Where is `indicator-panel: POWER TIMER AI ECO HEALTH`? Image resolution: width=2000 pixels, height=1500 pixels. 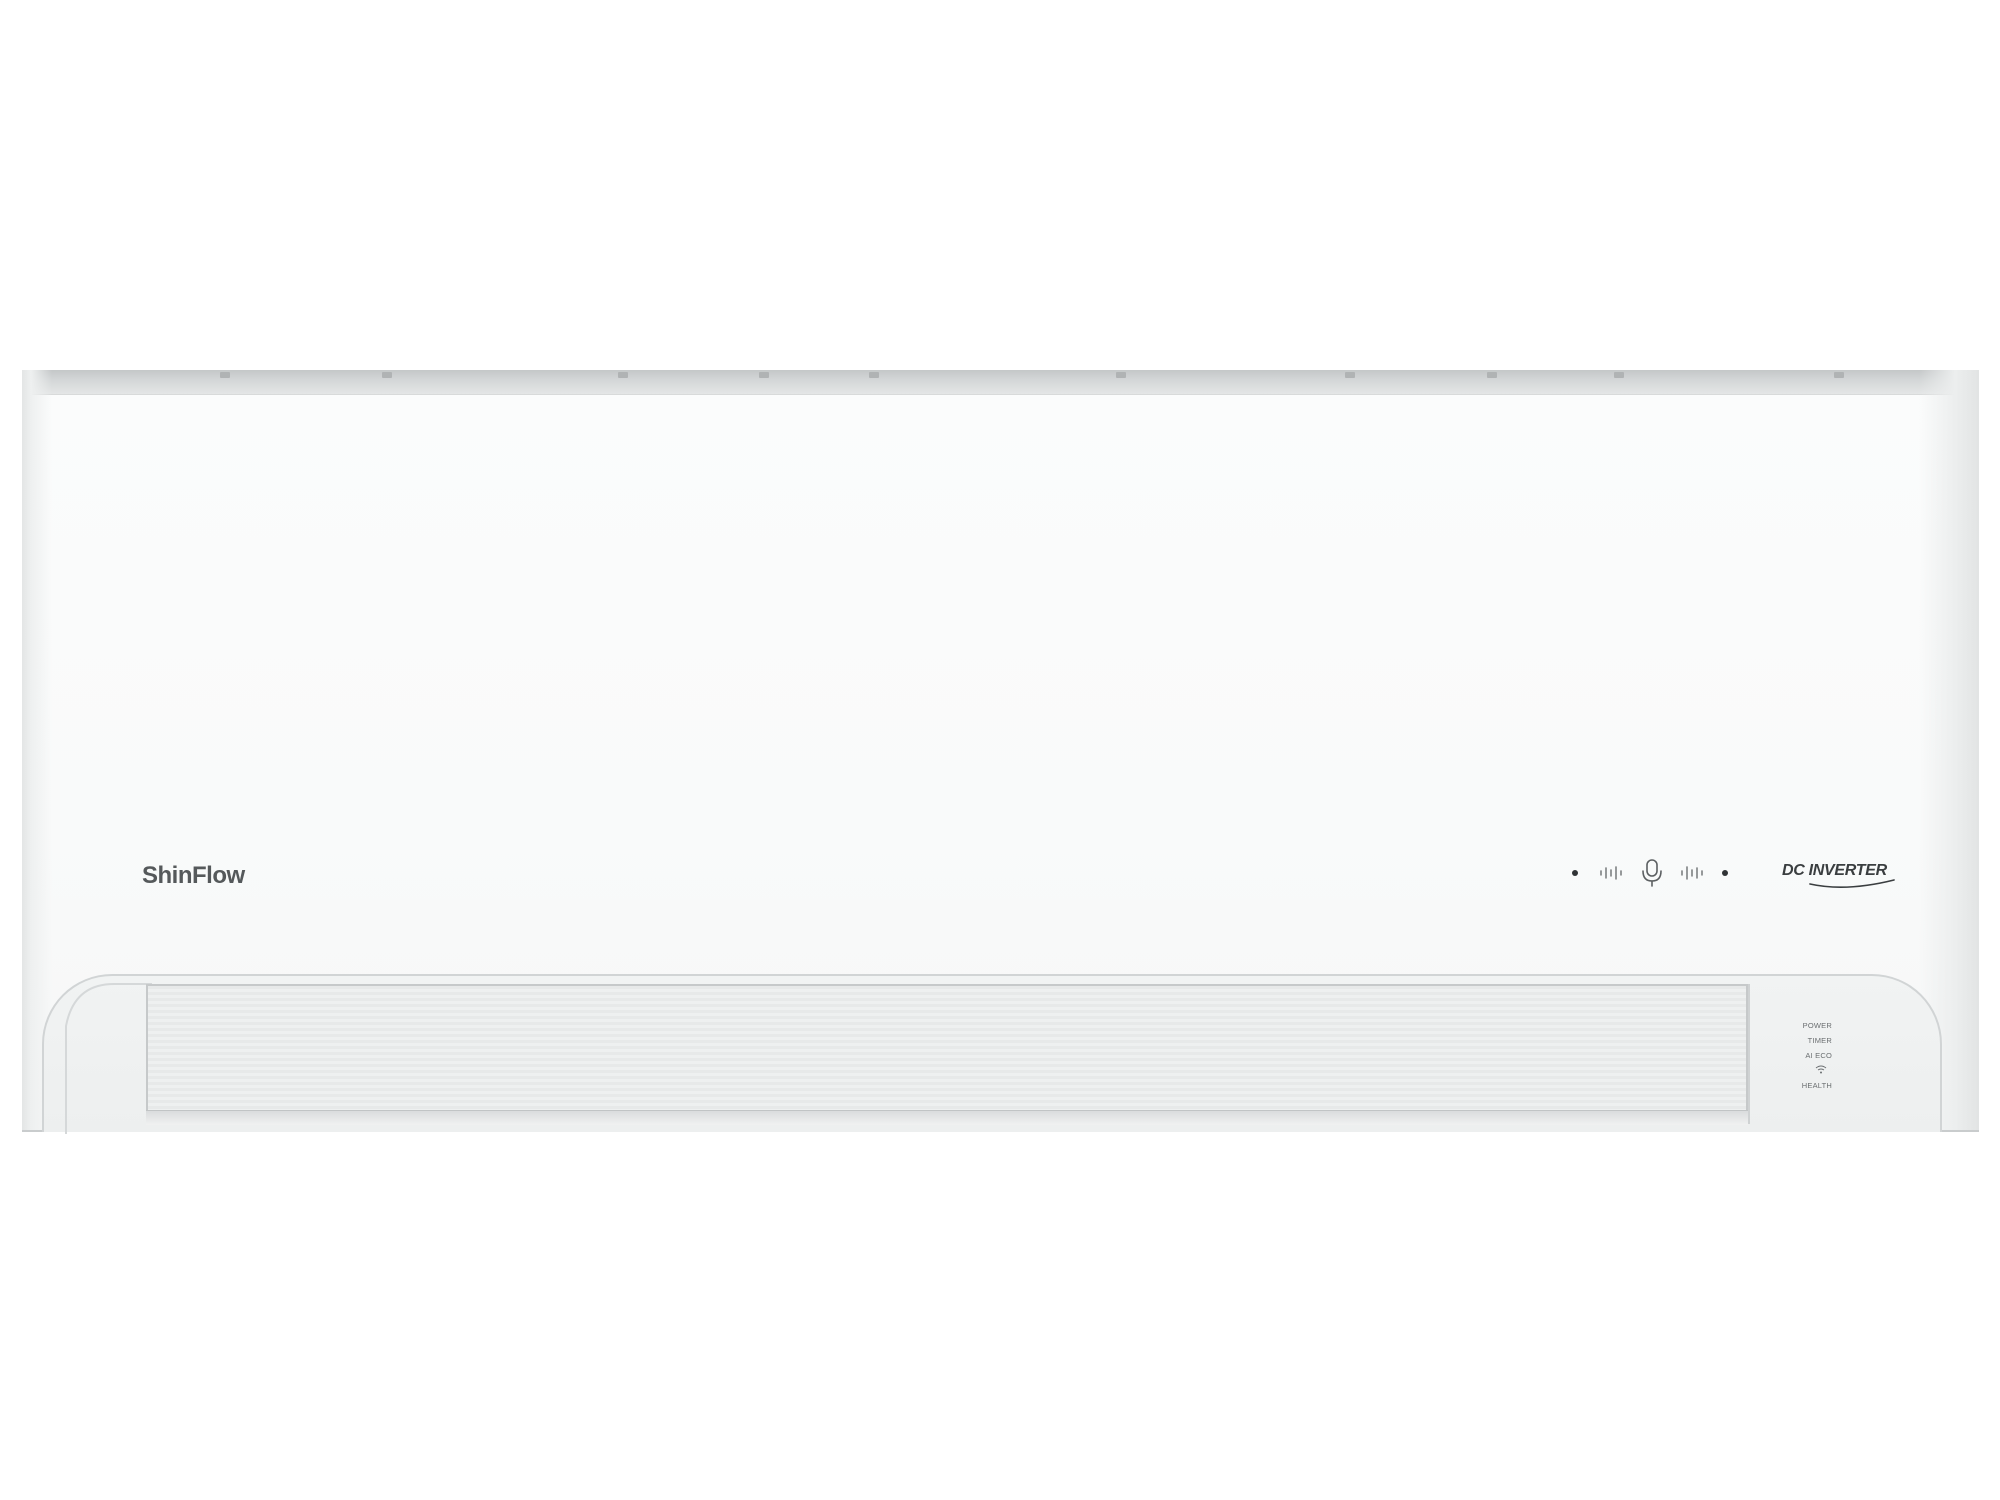 indicator-panel: POWER TIMER AI ECO HEALTH is located at coordinates (1846, 1054).